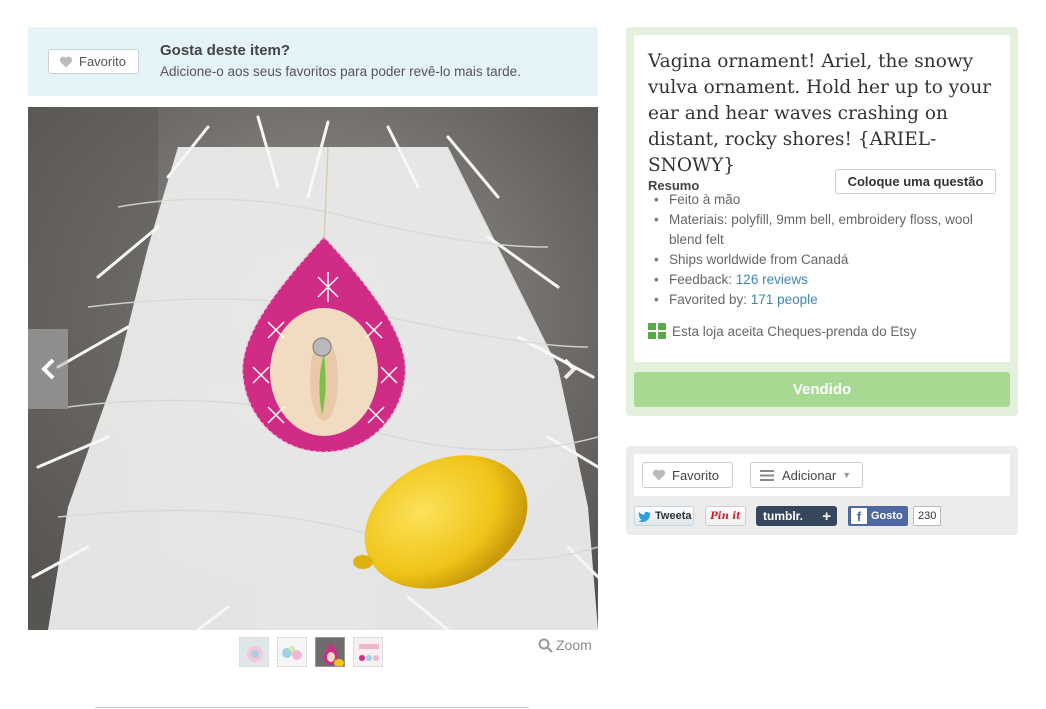 This screenshot has width=1046, height=709. I want to click on tweet-button: Tweeta, so click(664, 516).